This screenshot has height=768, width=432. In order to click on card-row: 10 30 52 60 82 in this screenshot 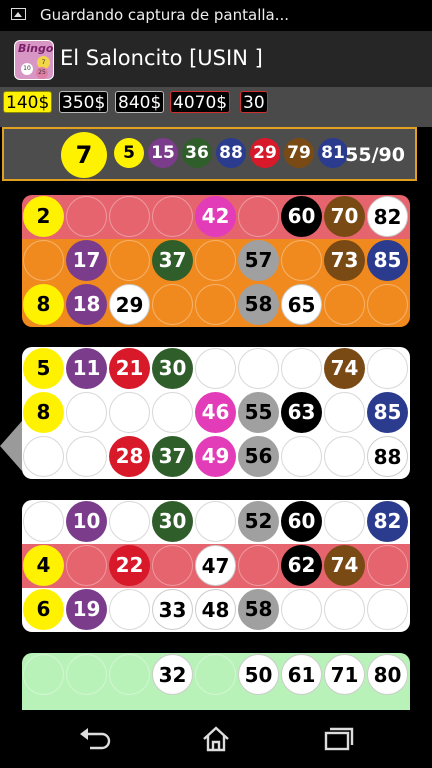, I will do `click(216, 522)`.